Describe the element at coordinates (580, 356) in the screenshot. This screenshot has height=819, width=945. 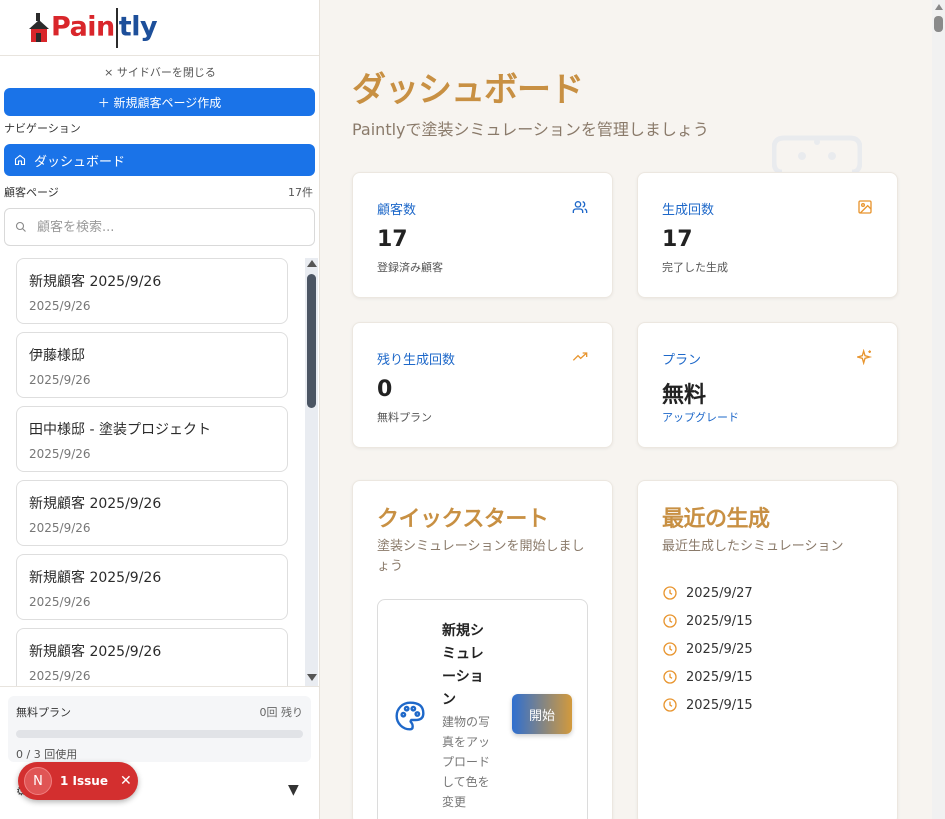
I see `trending-up-icon` at that location.